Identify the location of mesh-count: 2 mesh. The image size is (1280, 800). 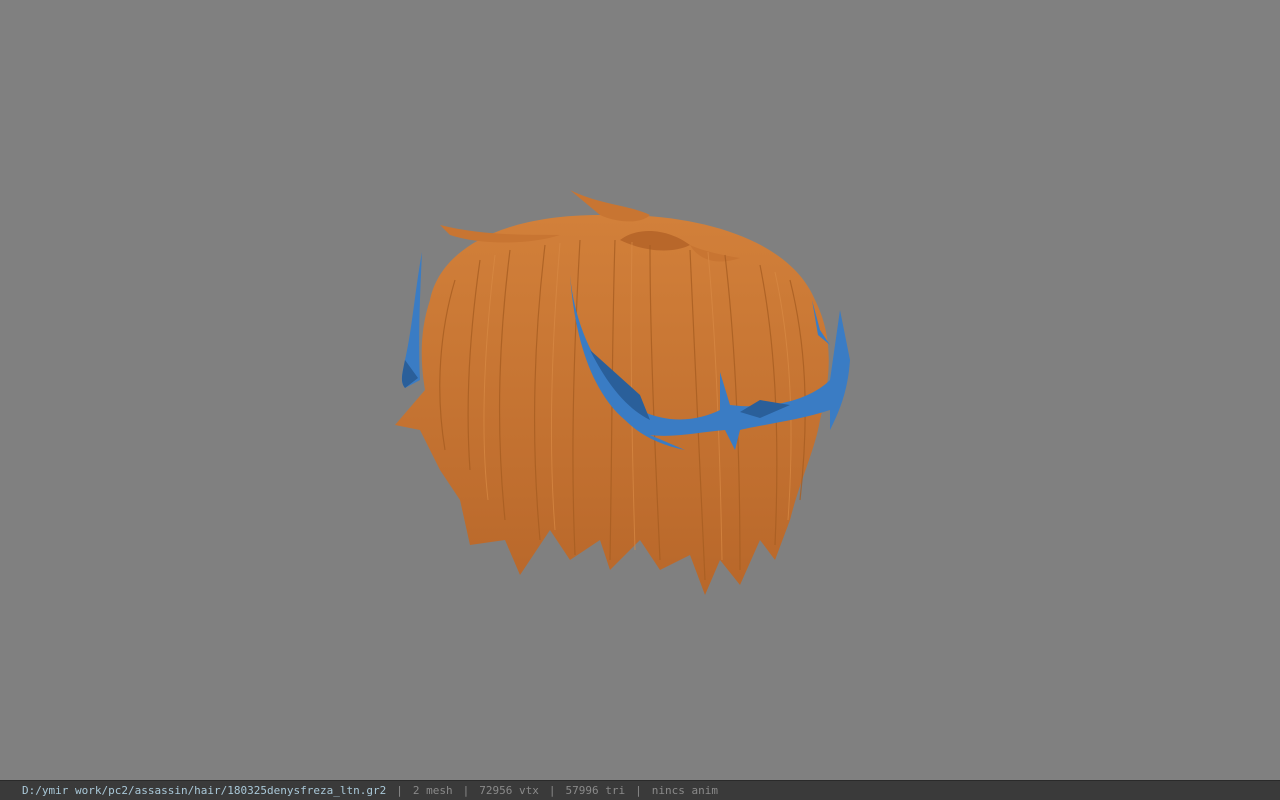
(432, 790).